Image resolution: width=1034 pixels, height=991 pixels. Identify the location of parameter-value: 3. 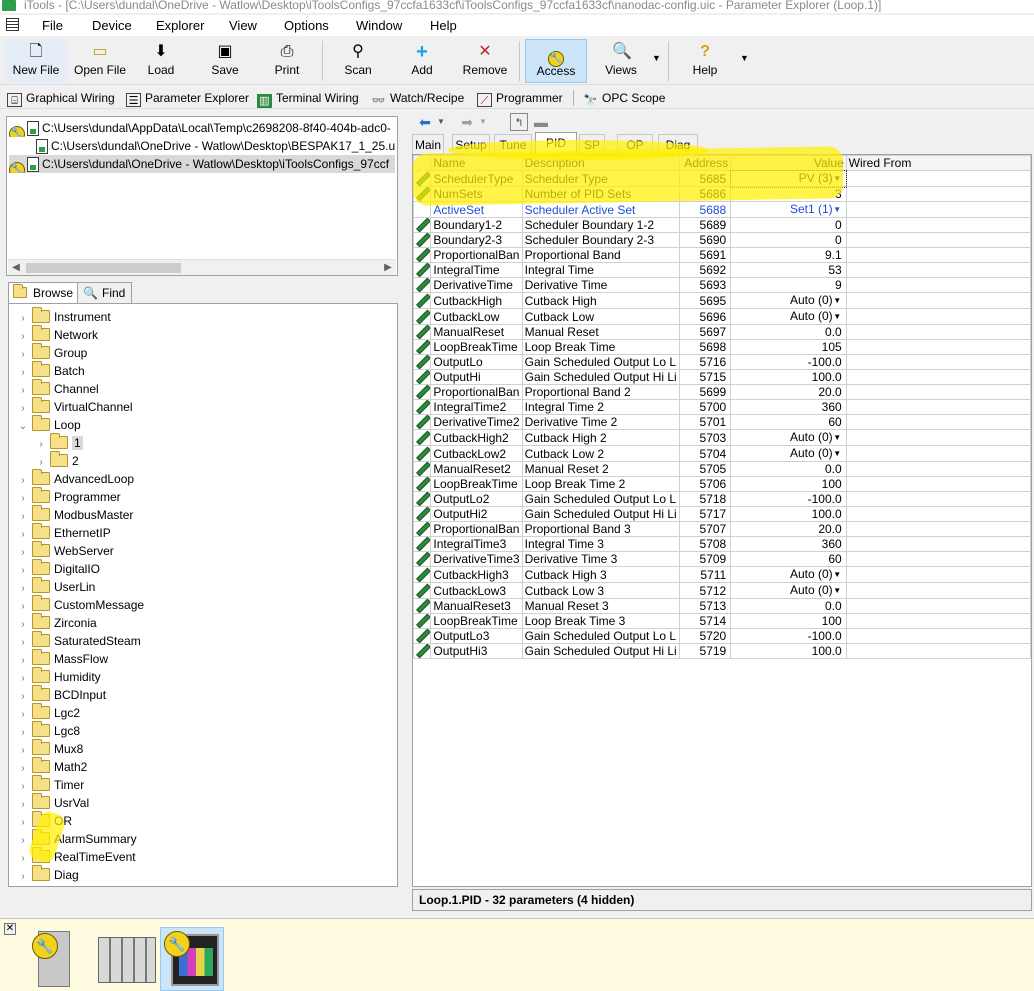
(788, 194).